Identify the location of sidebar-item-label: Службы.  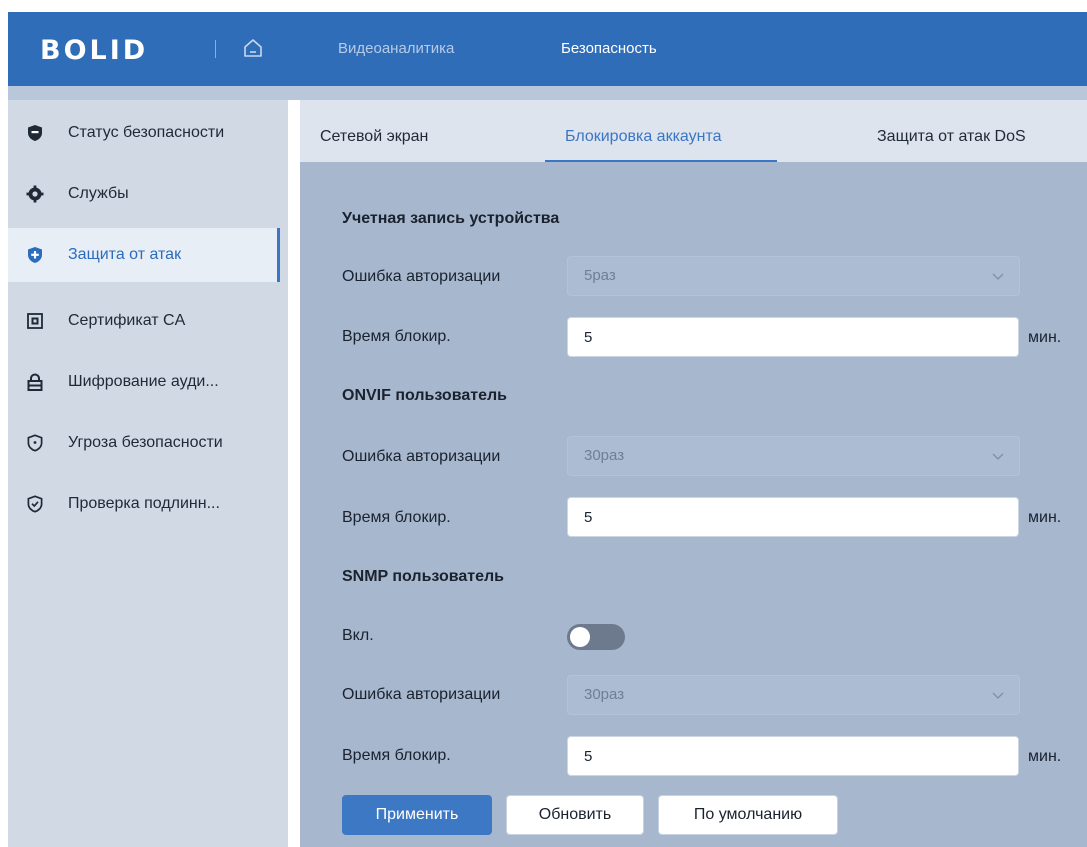
(98, 193).